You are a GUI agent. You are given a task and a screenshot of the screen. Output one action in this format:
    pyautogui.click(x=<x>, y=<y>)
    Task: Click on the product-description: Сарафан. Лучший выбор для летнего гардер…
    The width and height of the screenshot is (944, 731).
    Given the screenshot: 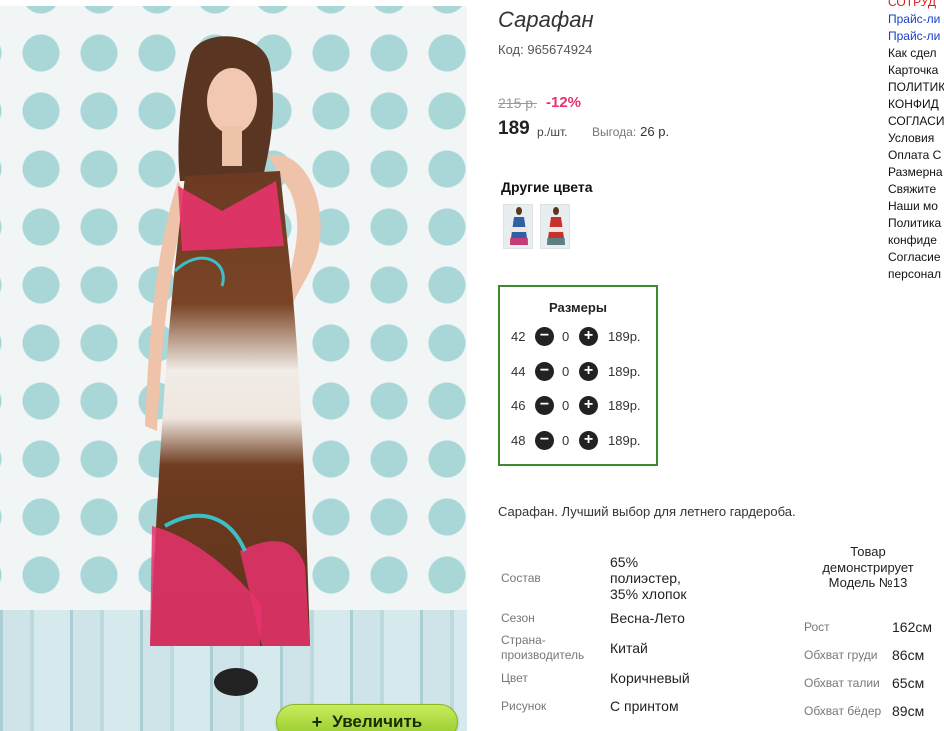 What is the action you would take?
    pyautogui.click(x=647, y=511)
    